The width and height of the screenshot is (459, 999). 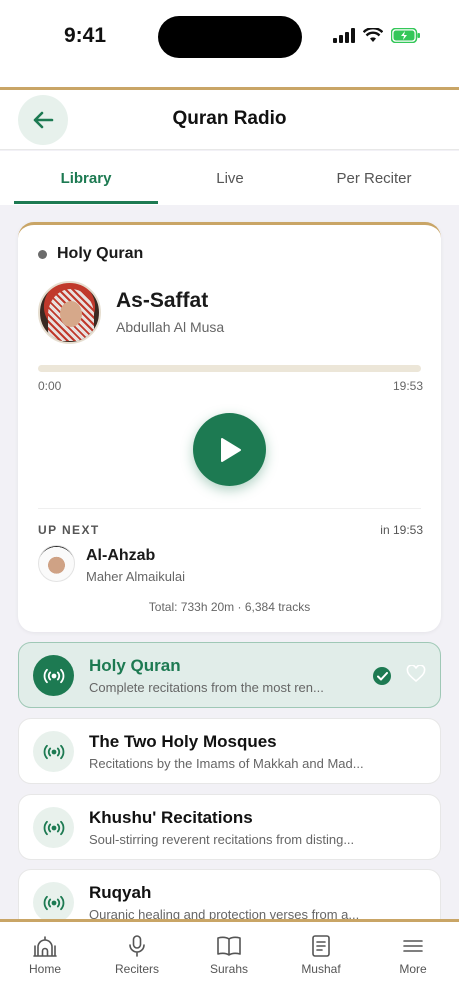 I want to click on station-label: Holy Quran, so click(x=90, y=254).